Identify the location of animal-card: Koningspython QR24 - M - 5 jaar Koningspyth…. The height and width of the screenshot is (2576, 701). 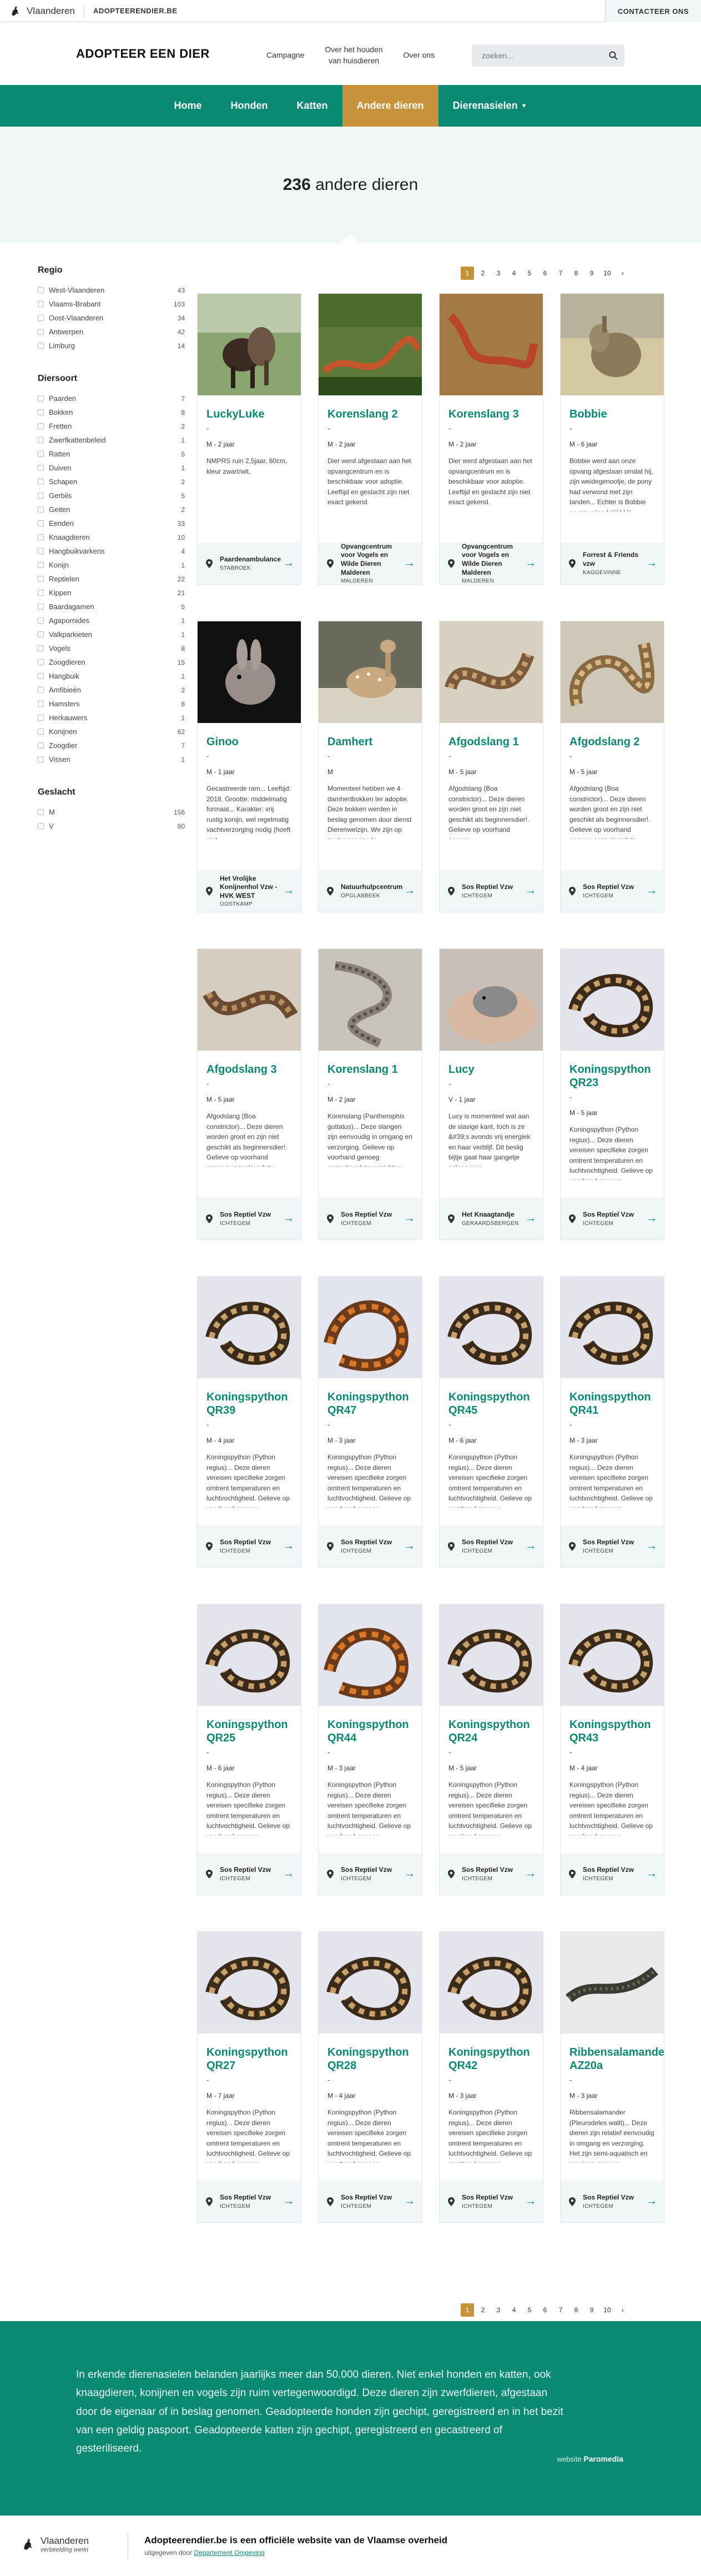
(491, 1749).